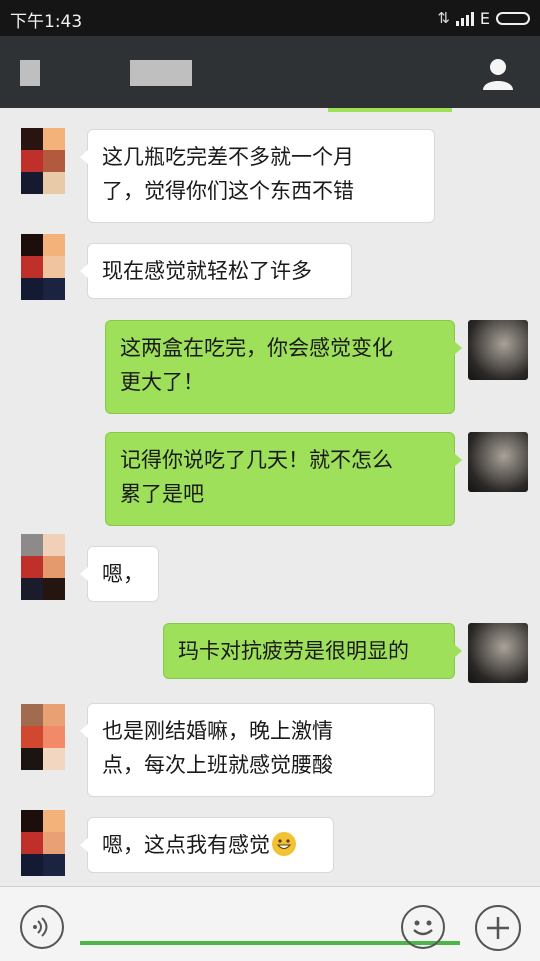  I want to click on message-text: 玛卡对抗疲劳是很明显的, so click(293, 651).